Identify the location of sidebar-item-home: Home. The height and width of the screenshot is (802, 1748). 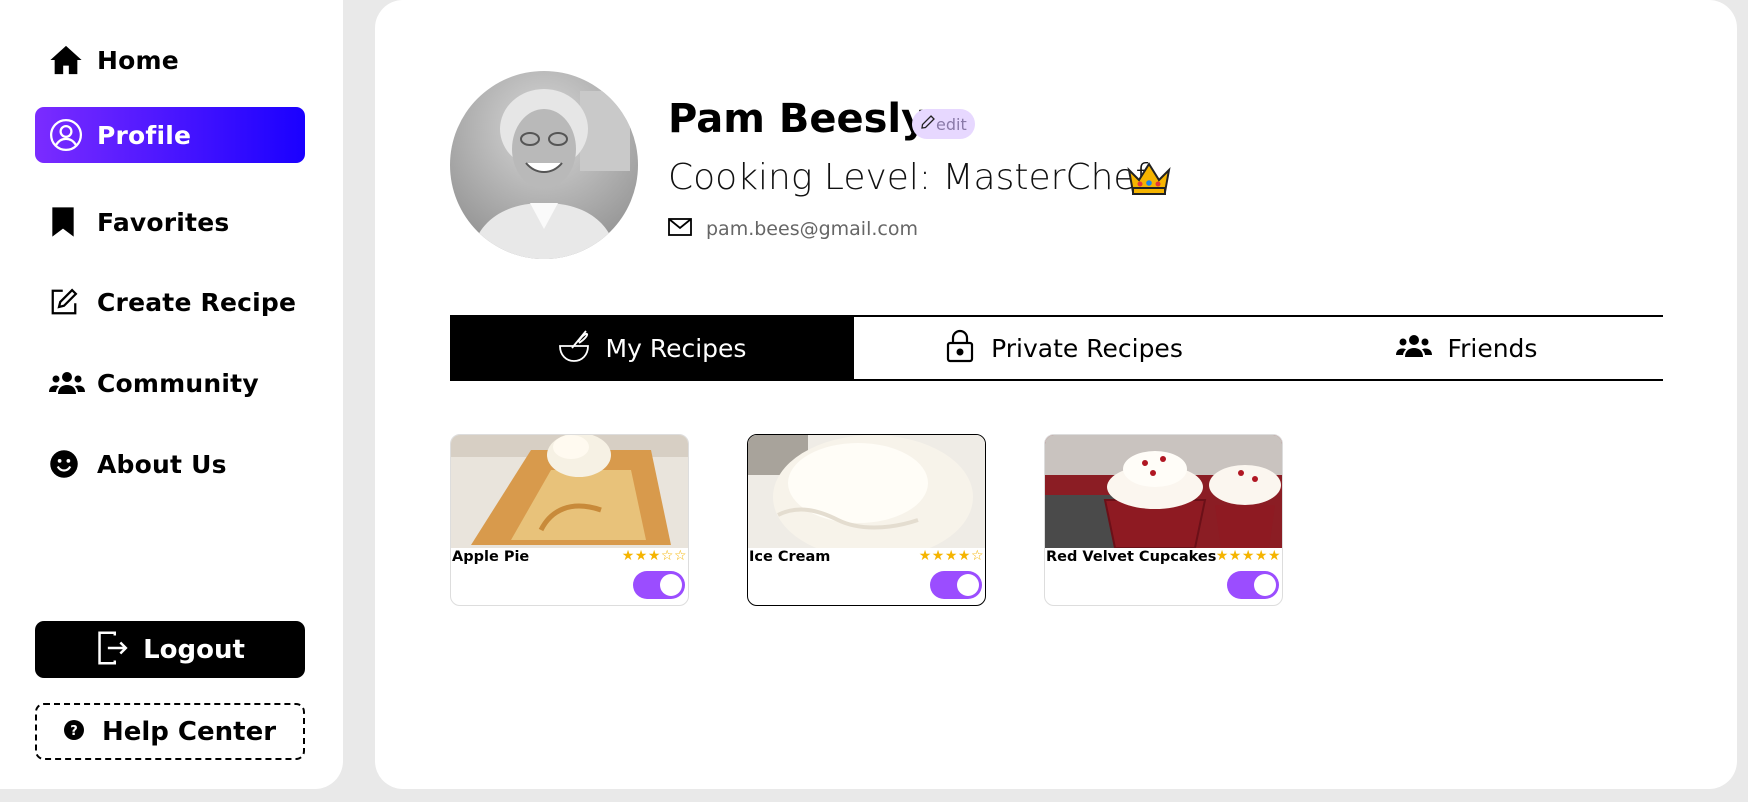
(170, 60).